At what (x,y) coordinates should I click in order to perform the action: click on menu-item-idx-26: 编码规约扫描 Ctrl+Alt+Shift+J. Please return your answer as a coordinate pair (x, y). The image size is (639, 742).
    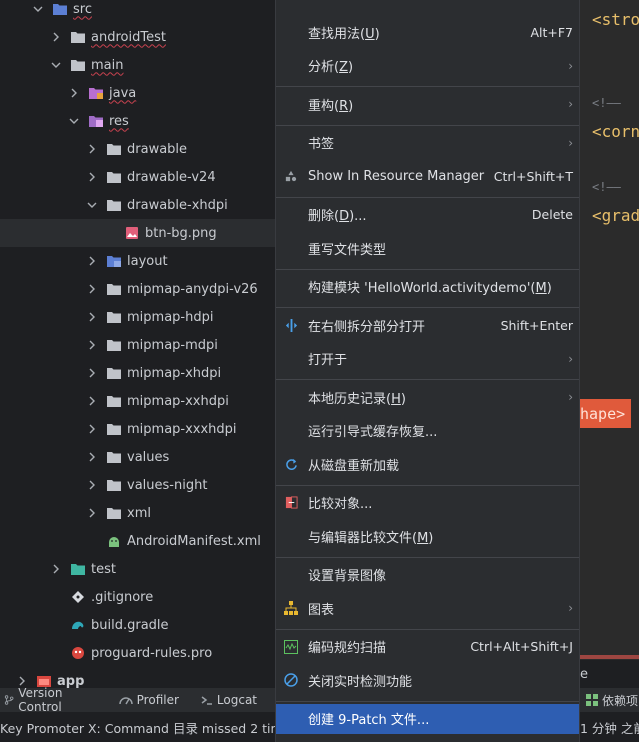
    Looking at the image, I should click on (427, 647).